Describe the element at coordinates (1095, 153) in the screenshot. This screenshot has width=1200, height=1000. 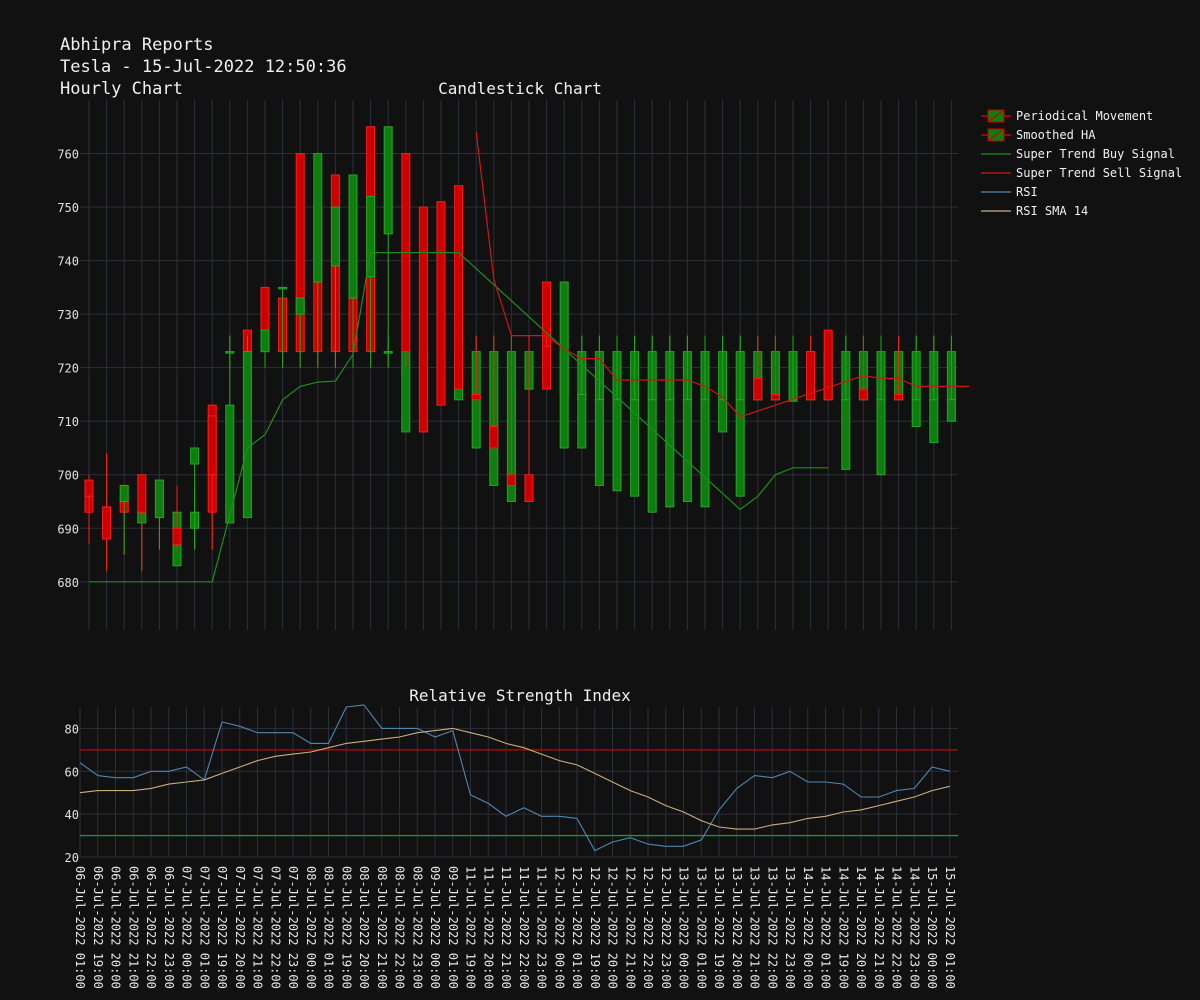
I see `legend-label: Super Trend Buy Signal` at that location.